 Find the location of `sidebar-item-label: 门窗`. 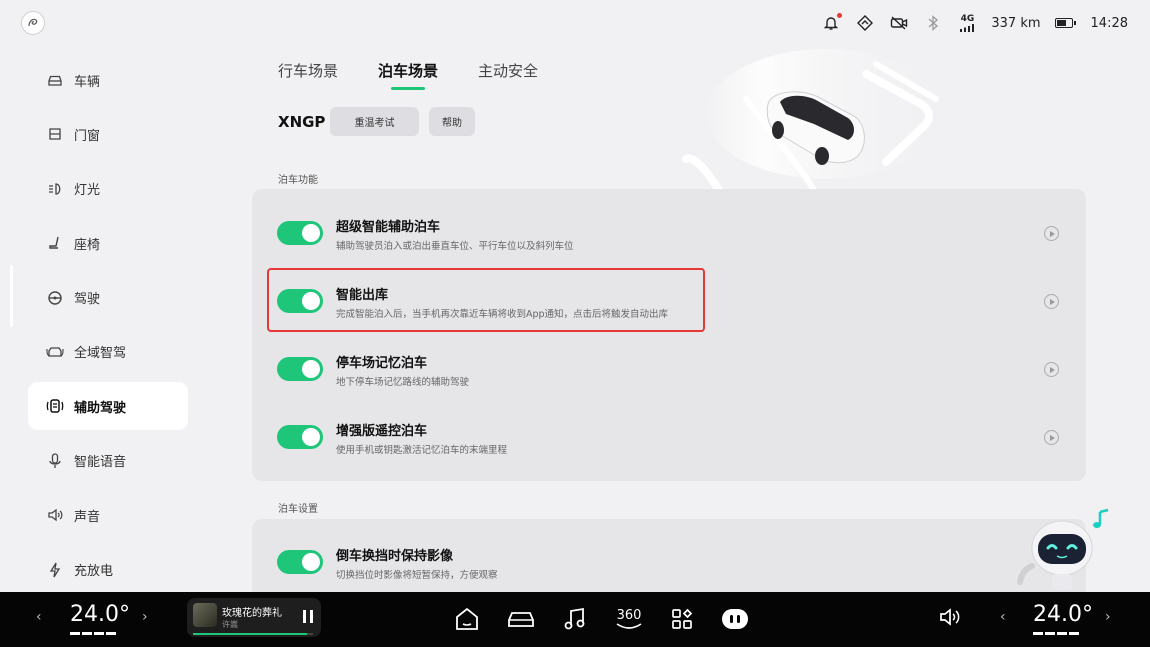

sidebar-item-label: 门窗 is located at coordinates (87, 136).